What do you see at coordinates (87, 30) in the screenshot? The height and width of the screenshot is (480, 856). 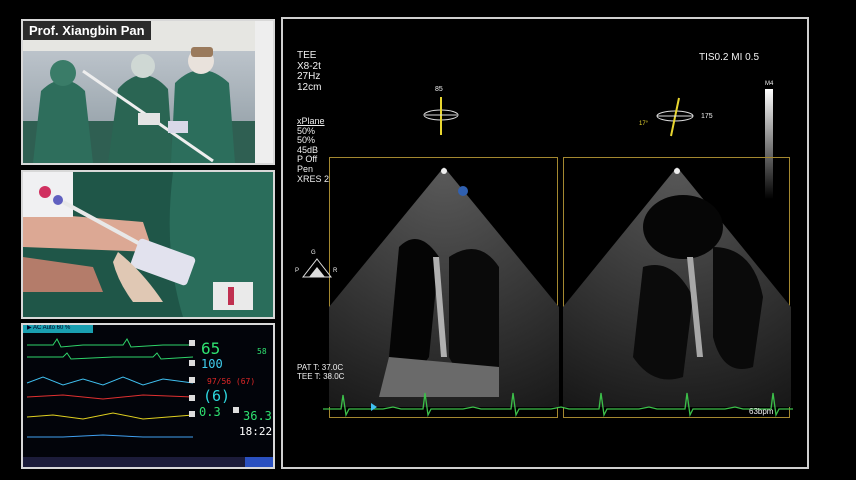 I see `surgeon-name-label: Prof. Xiangbin Pan` at bounding box center [87, 30].